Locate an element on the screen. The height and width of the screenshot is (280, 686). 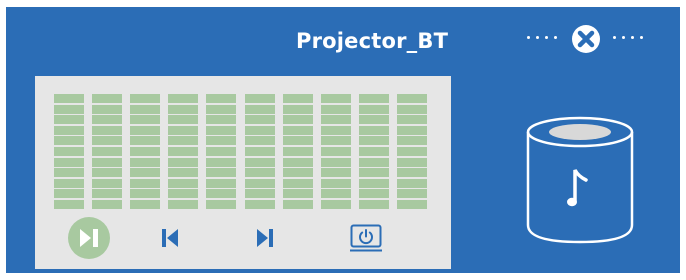
power-button is located at coordinates (366, 238).